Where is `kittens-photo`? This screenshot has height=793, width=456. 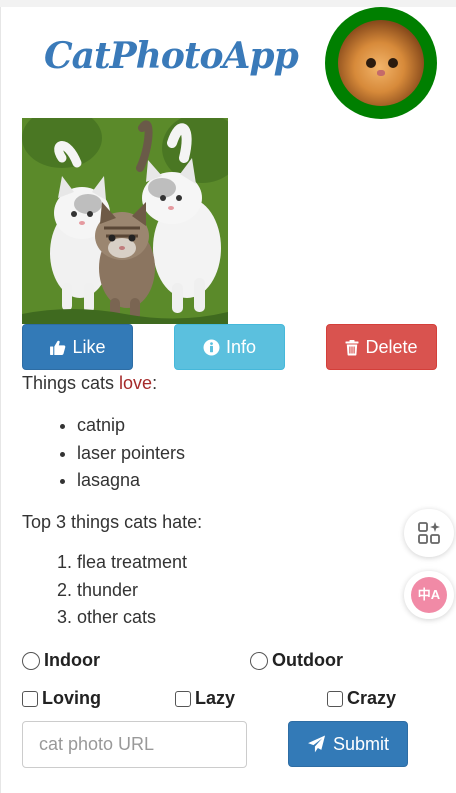 kittens-photo is located at coordinates (125, 221).